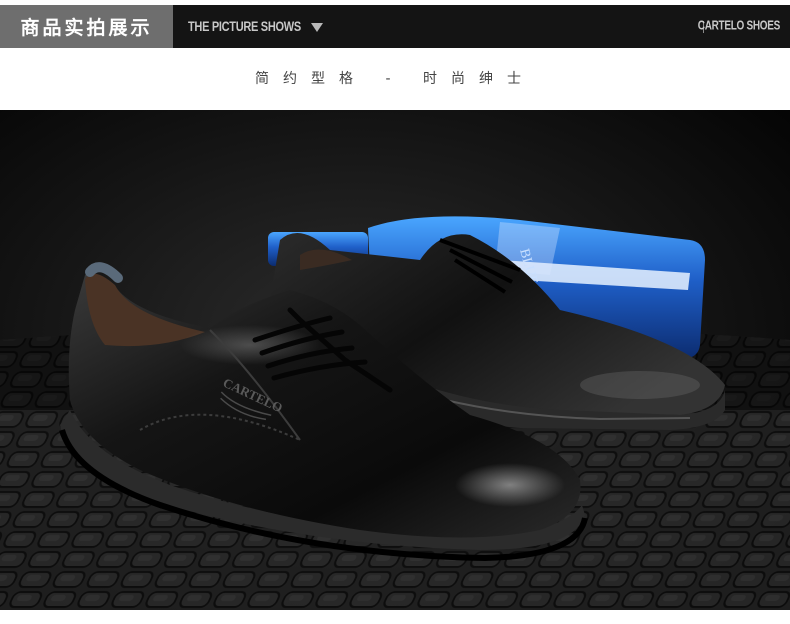  What do you see at coordinates (395, 79) in the screenshot?
I see `product-tagline: 简约型格 - 时尚绅士` at bounding box center [395, 79].